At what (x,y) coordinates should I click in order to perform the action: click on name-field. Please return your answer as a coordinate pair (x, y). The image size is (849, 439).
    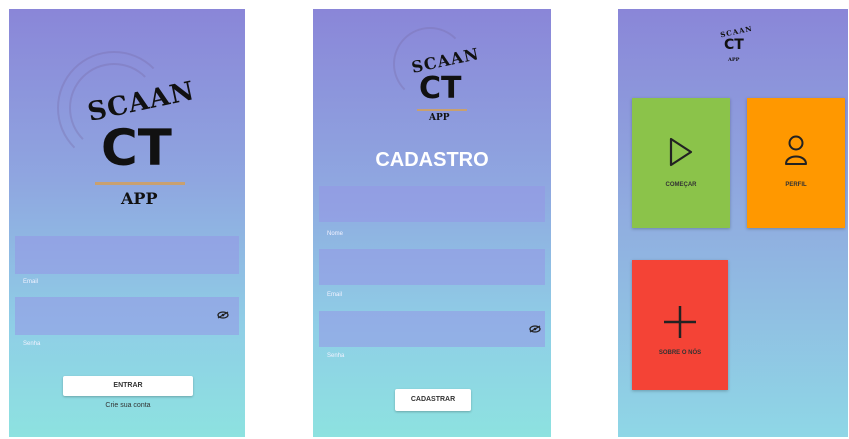
    Looking at the image, I should click on (432, 204).